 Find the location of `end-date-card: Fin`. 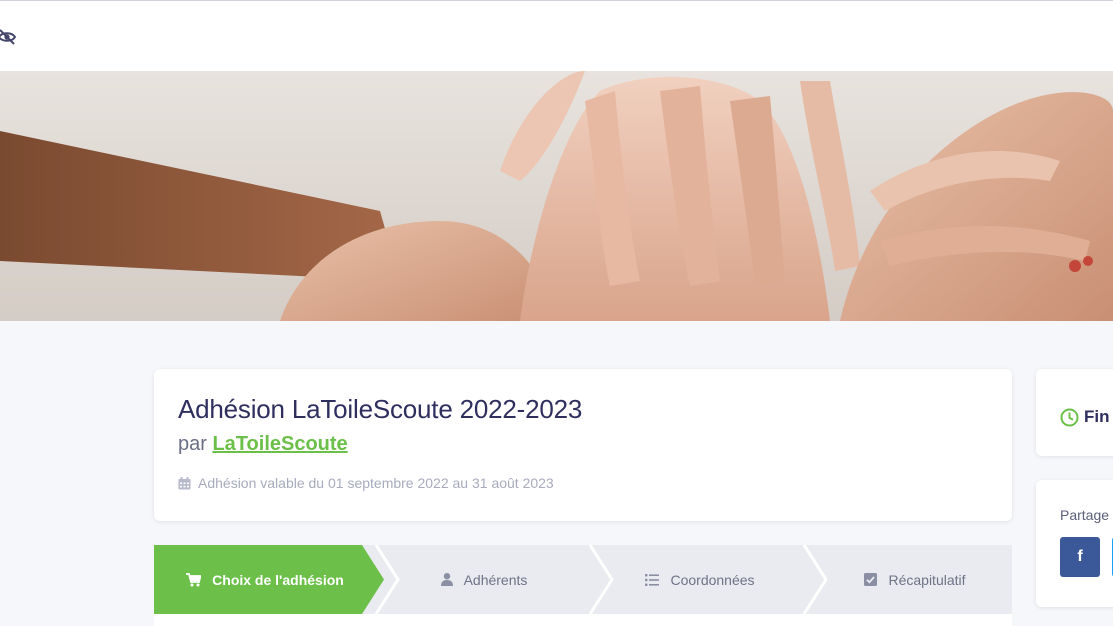

end-date-card: Fin is located at coordinates (1074, 412).